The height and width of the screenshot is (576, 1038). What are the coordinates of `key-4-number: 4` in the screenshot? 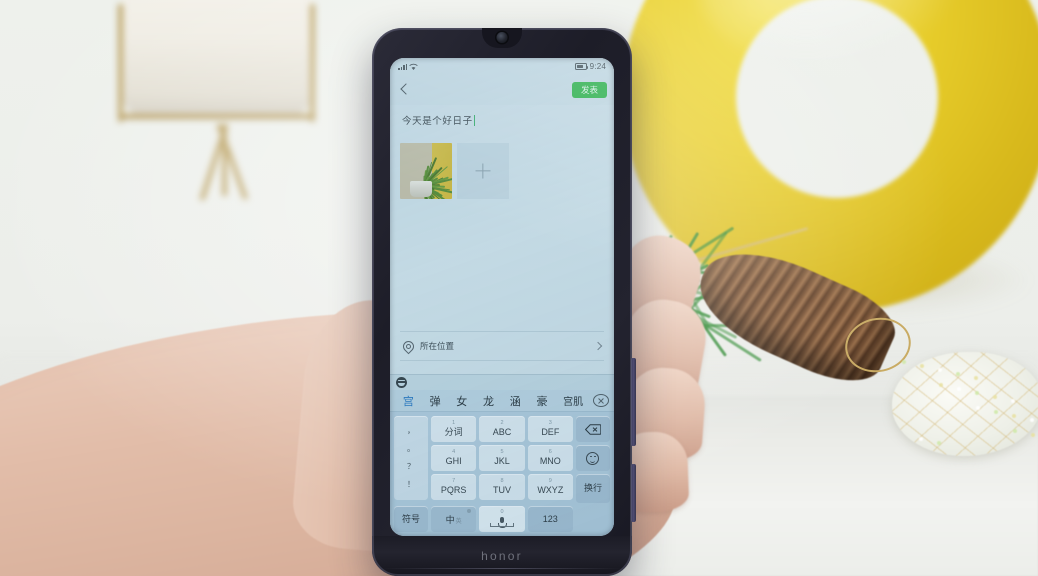 It's located at (454, 452).